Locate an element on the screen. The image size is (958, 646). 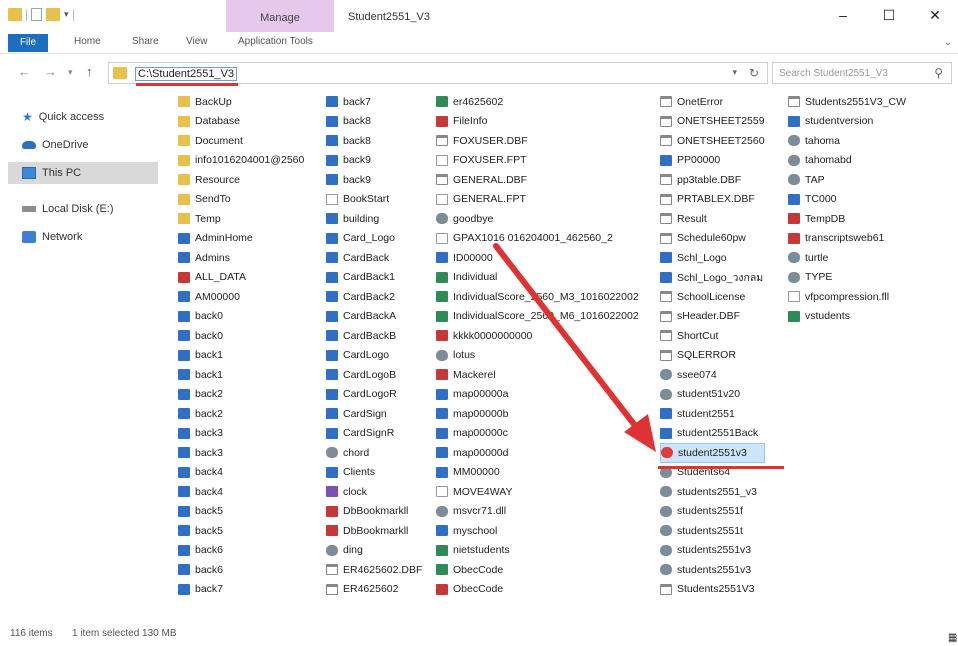
search-icon: ⚲ is located at coordinates (938, 73).